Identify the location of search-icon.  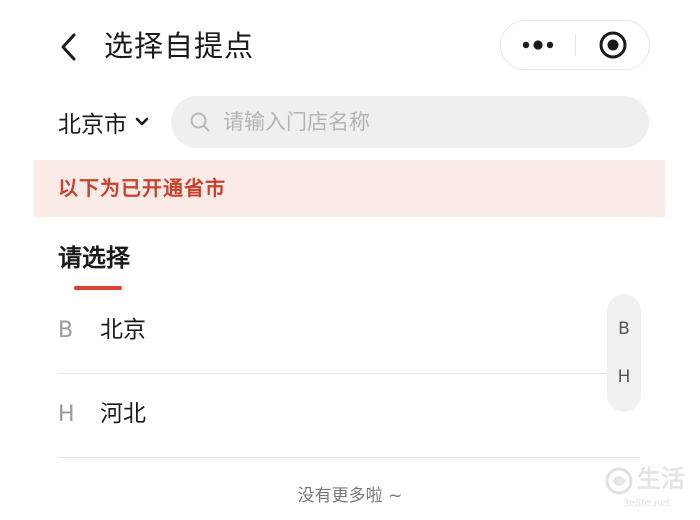
(200, 122).